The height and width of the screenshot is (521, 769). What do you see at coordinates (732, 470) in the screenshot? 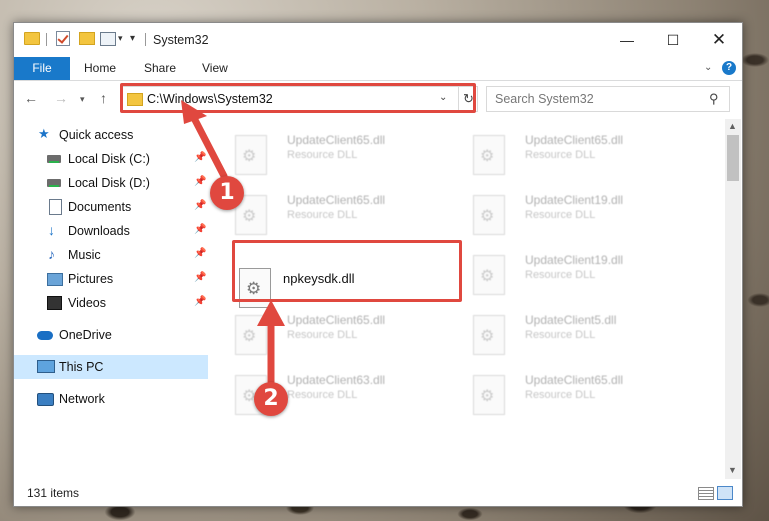
I see `scroll-down-icon: ▼` at bounding box center [732, 470].